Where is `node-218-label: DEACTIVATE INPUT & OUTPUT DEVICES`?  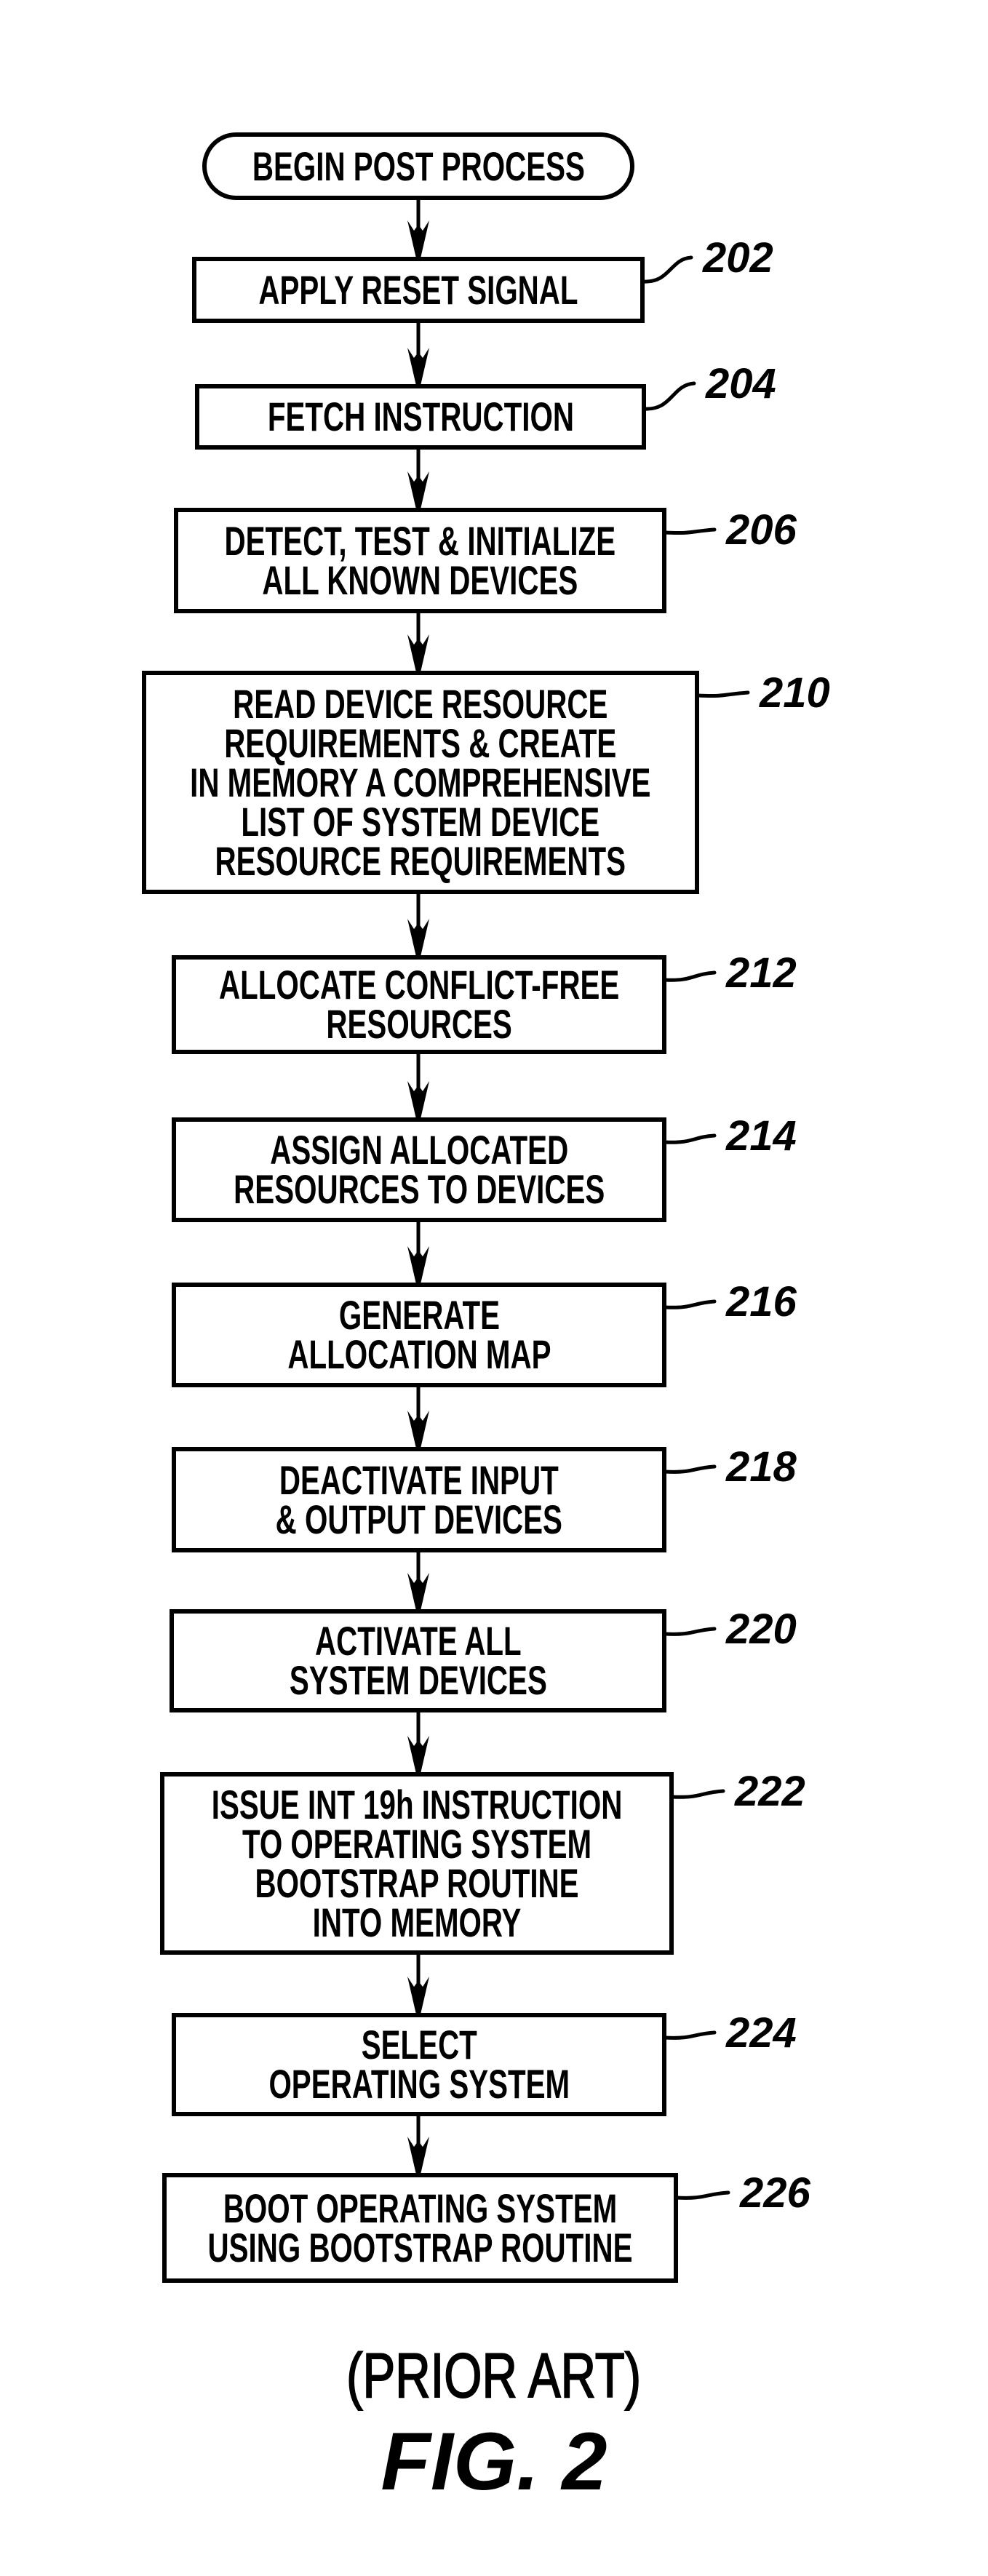 node-218-label: DEACTIVATE INPUT & OUTPUT DEVICES is located at coordinates (419, 1499).